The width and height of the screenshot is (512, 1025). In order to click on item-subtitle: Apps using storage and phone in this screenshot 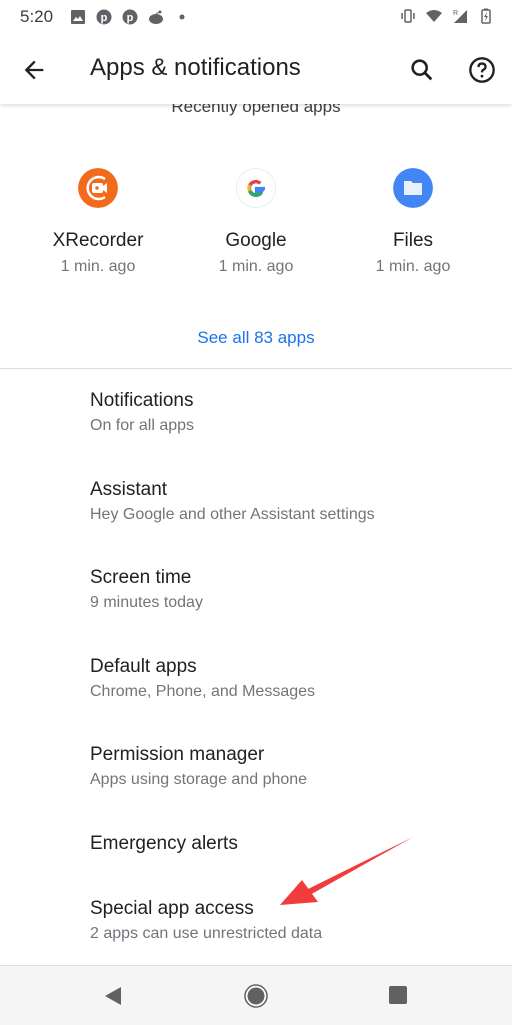, I will do `click(199, 779)`.